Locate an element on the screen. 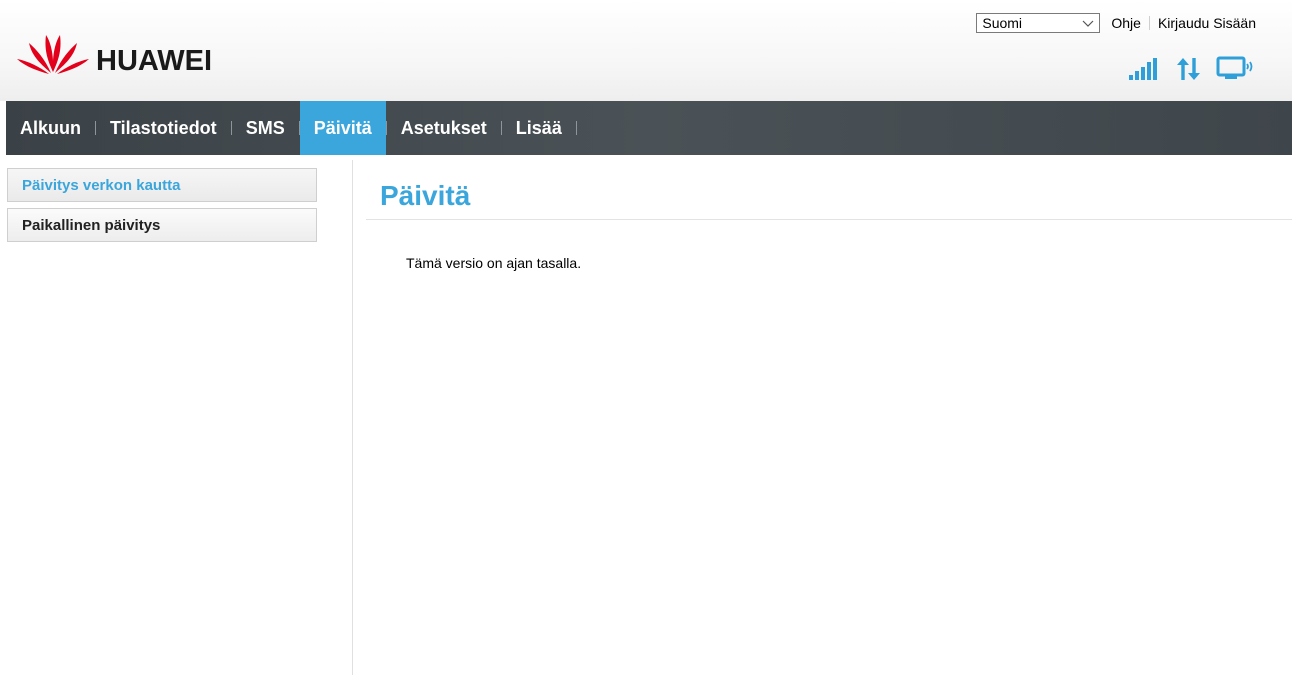 This screenshot has width=1292, height=675. login-link: Kirjaudu Sisään is located at coordinates (1207, 23).